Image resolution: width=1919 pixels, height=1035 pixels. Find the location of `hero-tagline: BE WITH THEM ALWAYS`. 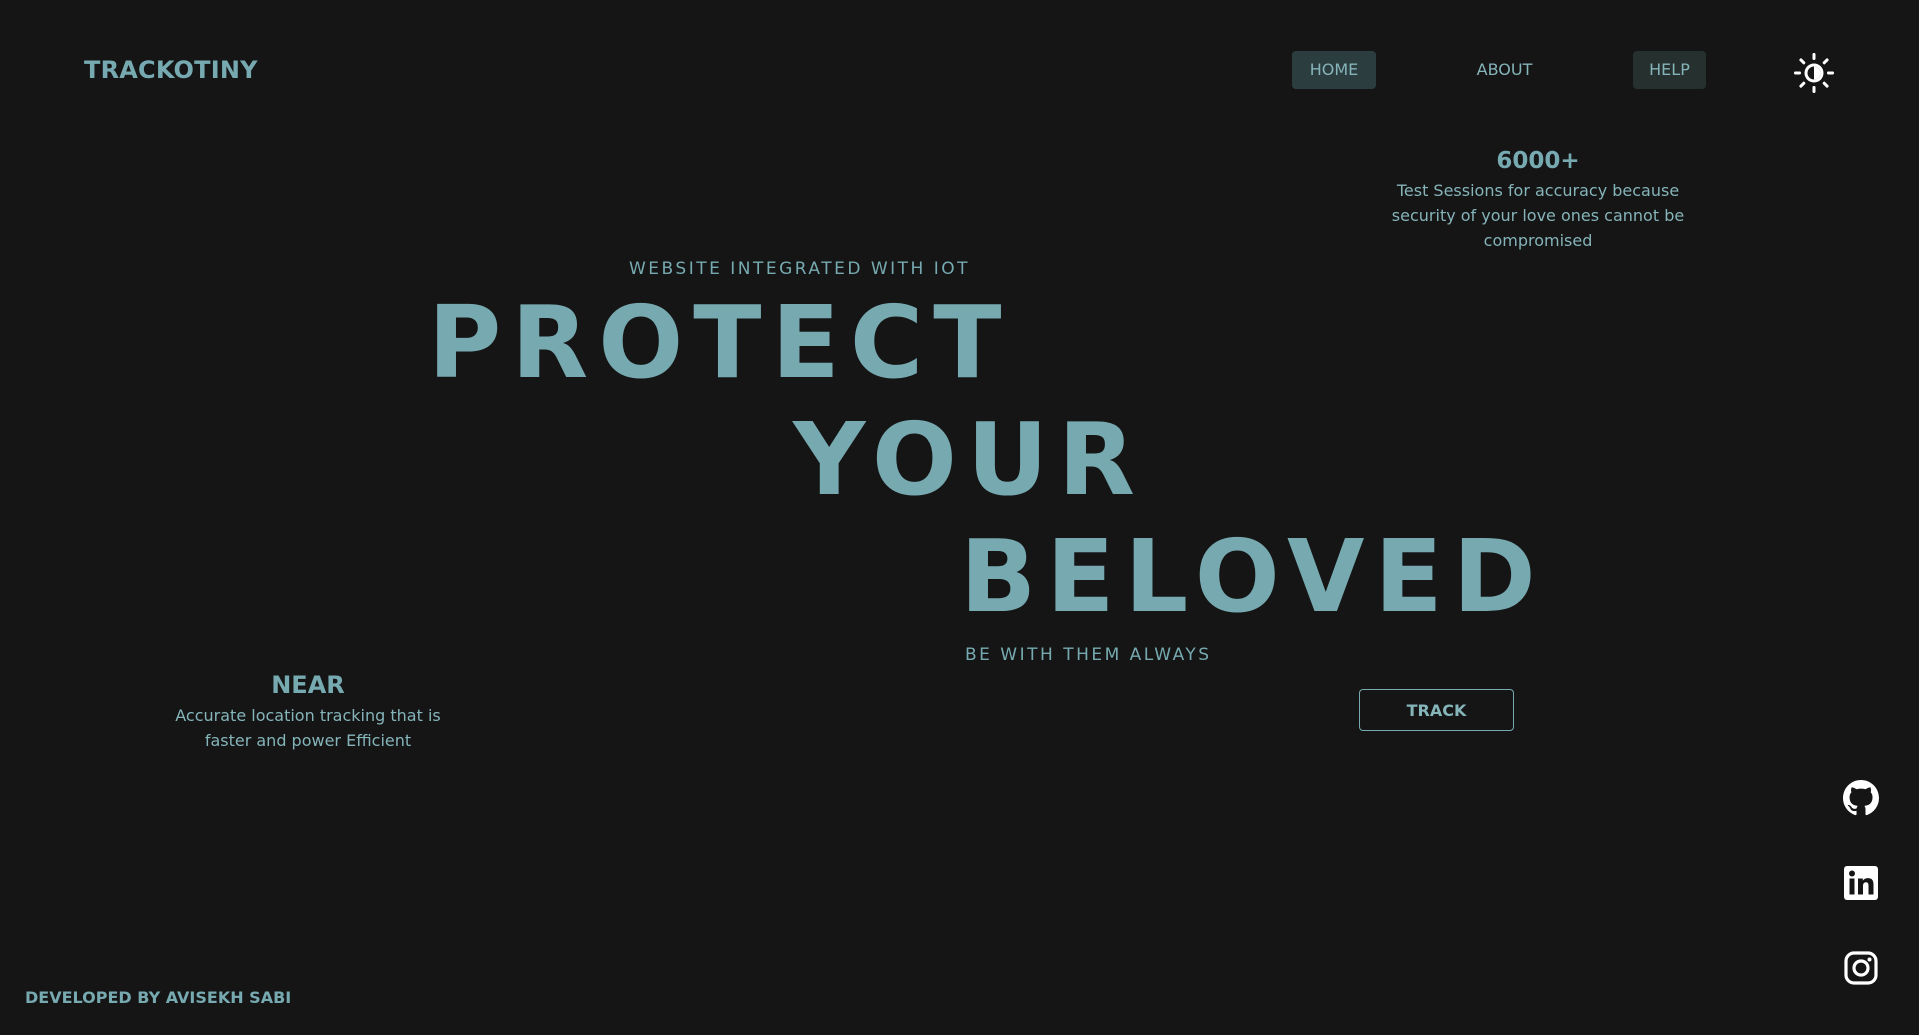

hero-tagline: BE WITH THEM ALWAYS is located at coordinates (1088, 655).